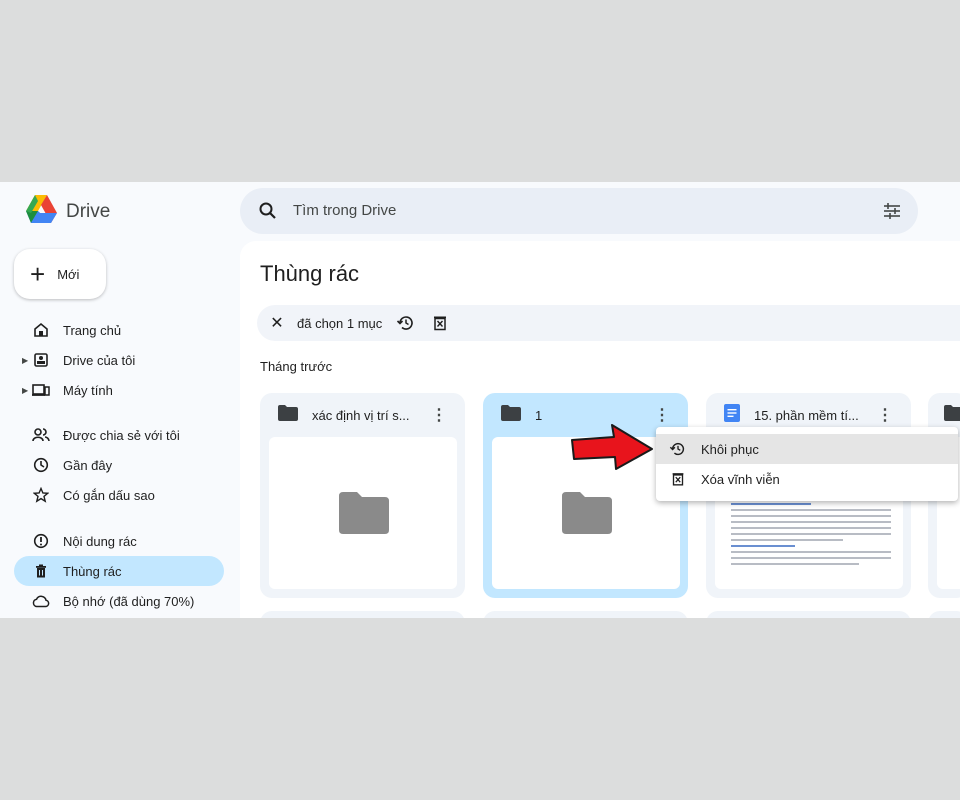 This screenshot has height=800, width=960. What do you see at coordinates (88, 390) in the screenshot?
I see `sidebar-item-label: Máy tính` at bounding box center [88, 390].